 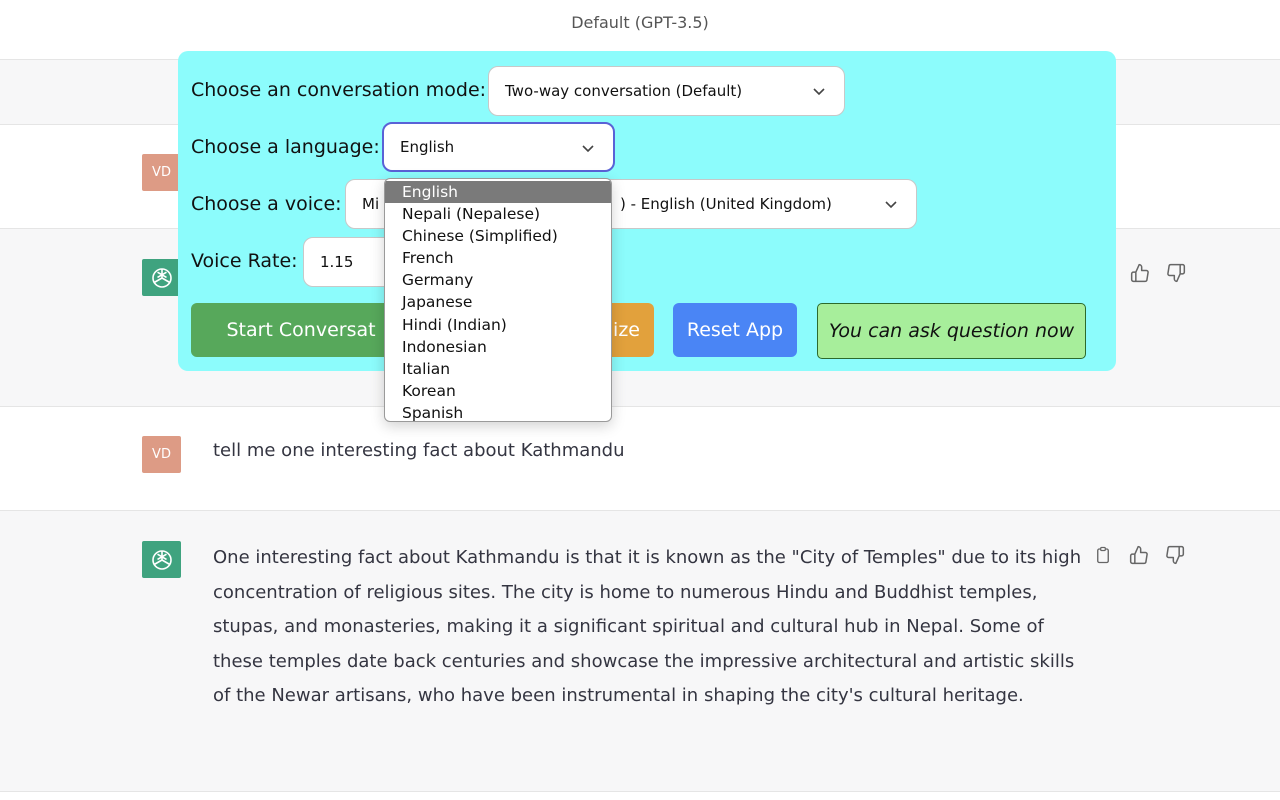 What do you see at coordinates (640, 22) in the screenshot?
I see `model-title: Default (GPT-3.5)` at bounding box center [640, 22].